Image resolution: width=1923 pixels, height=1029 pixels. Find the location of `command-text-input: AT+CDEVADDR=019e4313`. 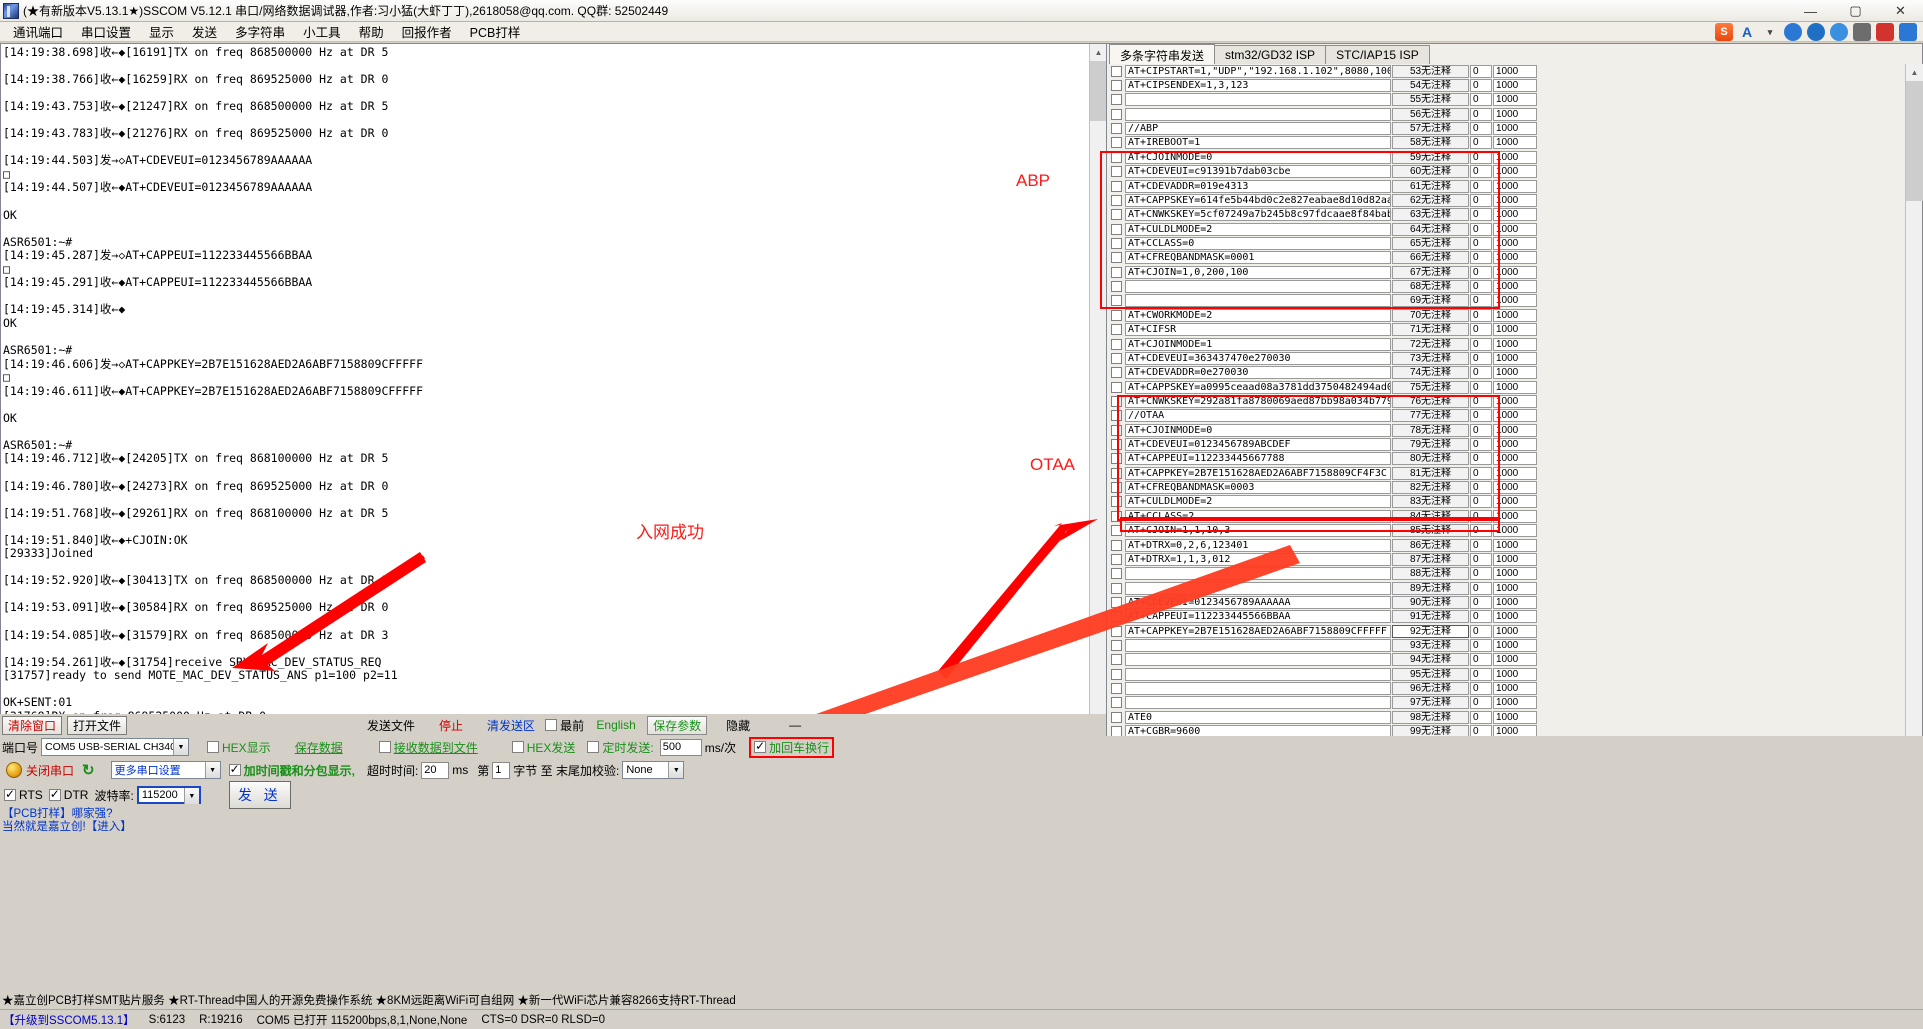

command-text-input: AT+CDEVADDR=019e4313 is located at coordinates (1258, 186).